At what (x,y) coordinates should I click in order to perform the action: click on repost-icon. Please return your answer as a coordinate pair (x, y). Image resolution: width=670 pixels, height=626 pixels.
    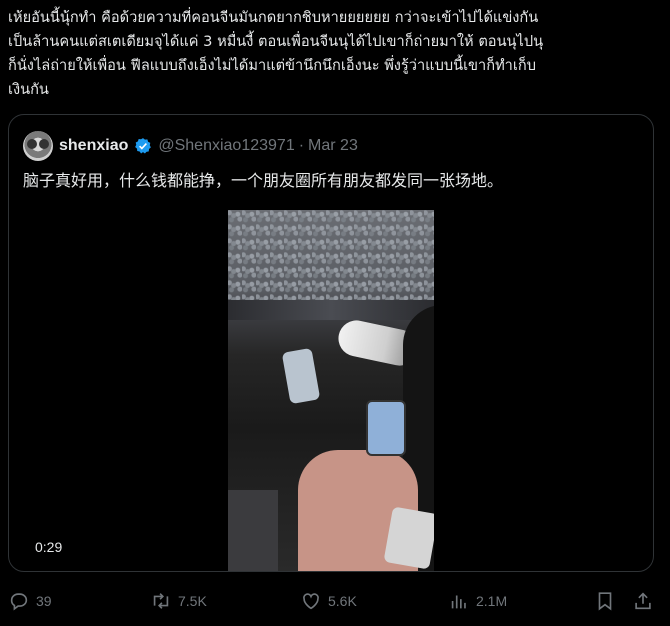
    Looking at the image, I should click on (161, 601).